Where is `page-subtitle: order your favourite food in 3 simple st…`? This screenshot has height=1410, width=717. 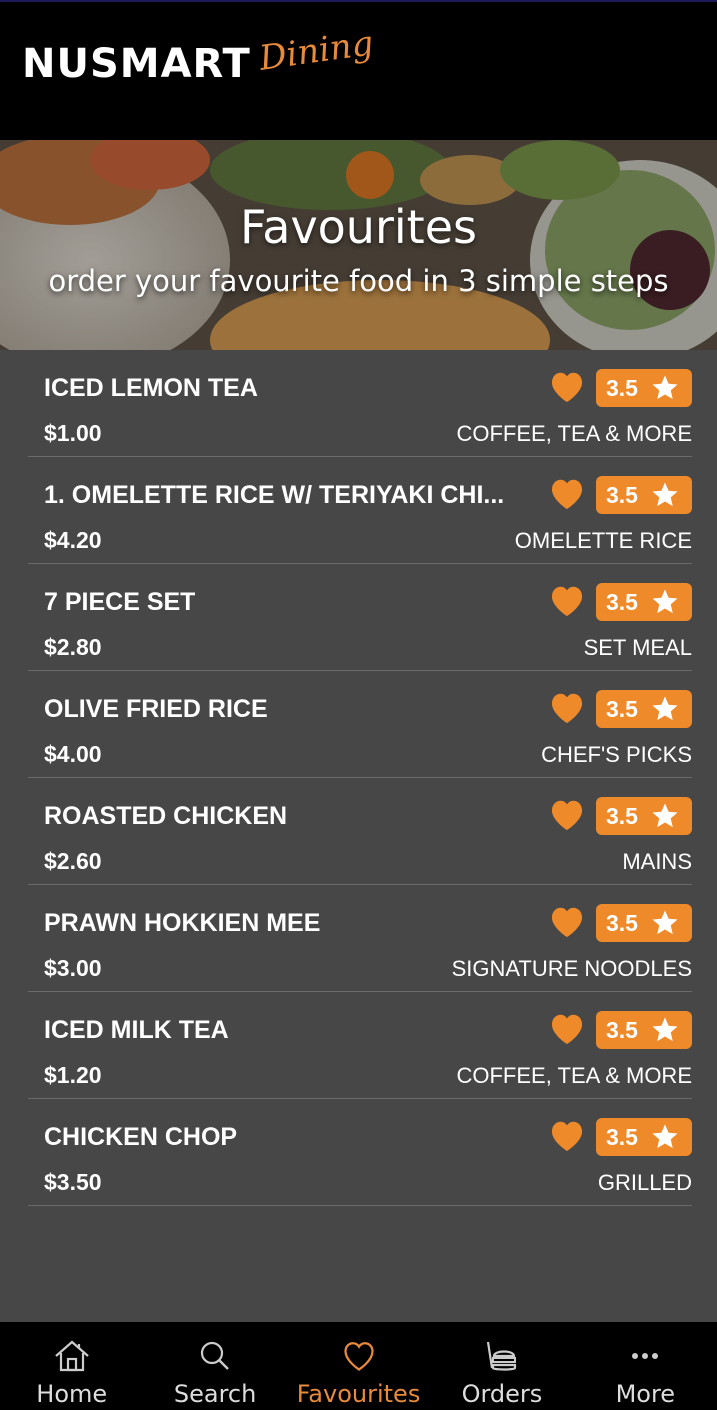 page-subtitle: order your favourite food in 3 simple st… is located at coordinates (358, 281).